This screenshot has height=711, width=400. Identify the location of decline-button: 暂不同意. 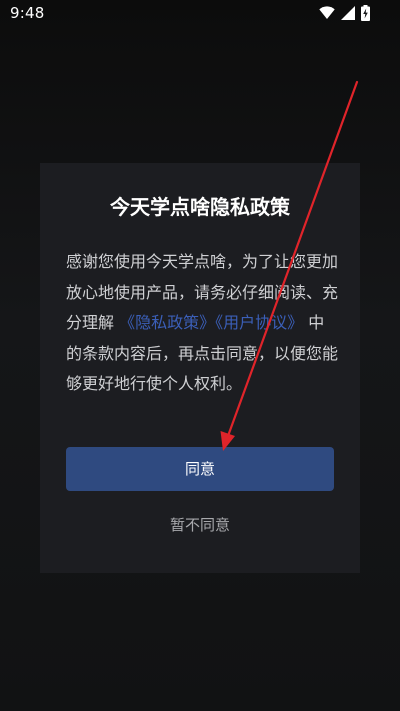
(200, 525).